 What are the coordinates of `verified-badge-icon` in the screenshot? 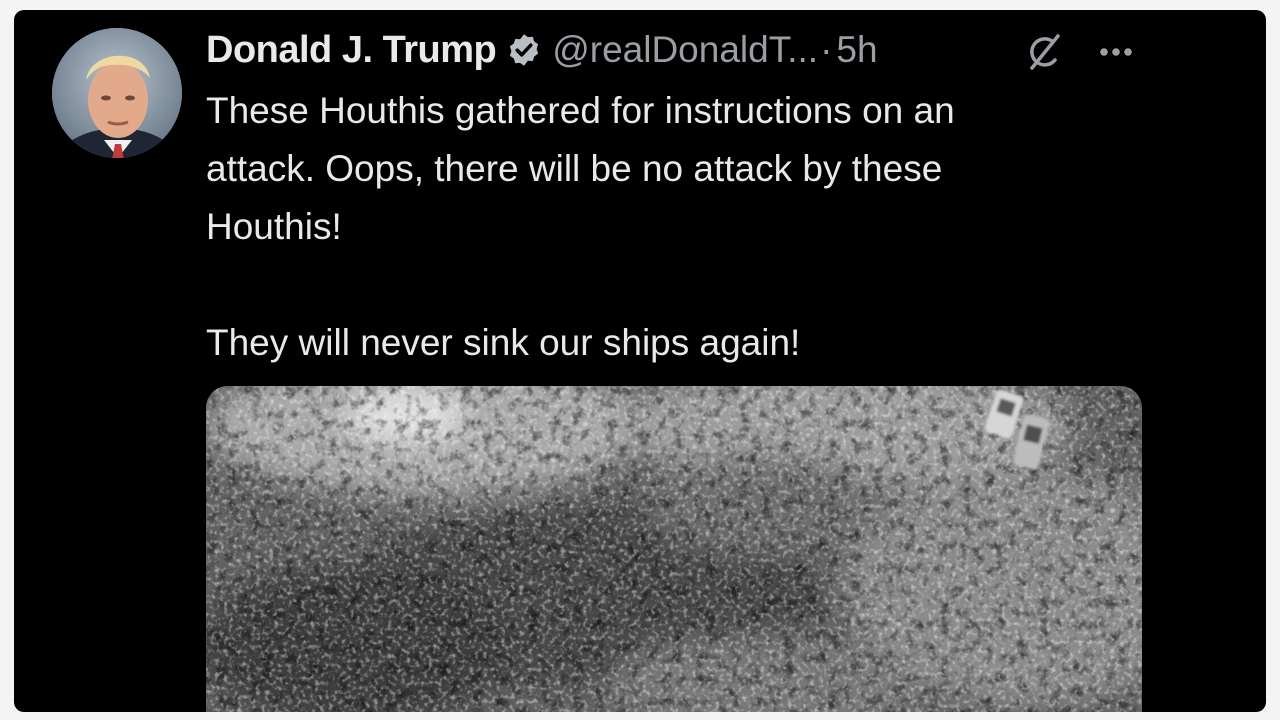 It's located at (524, 50).